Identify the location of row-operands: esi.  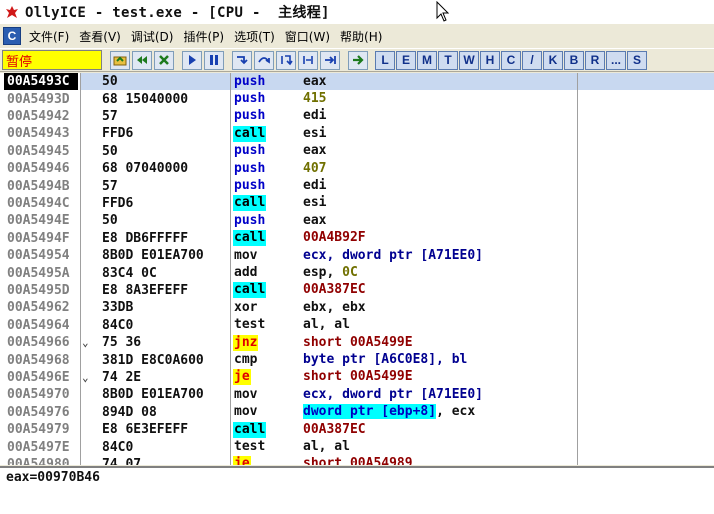
(314, 203).